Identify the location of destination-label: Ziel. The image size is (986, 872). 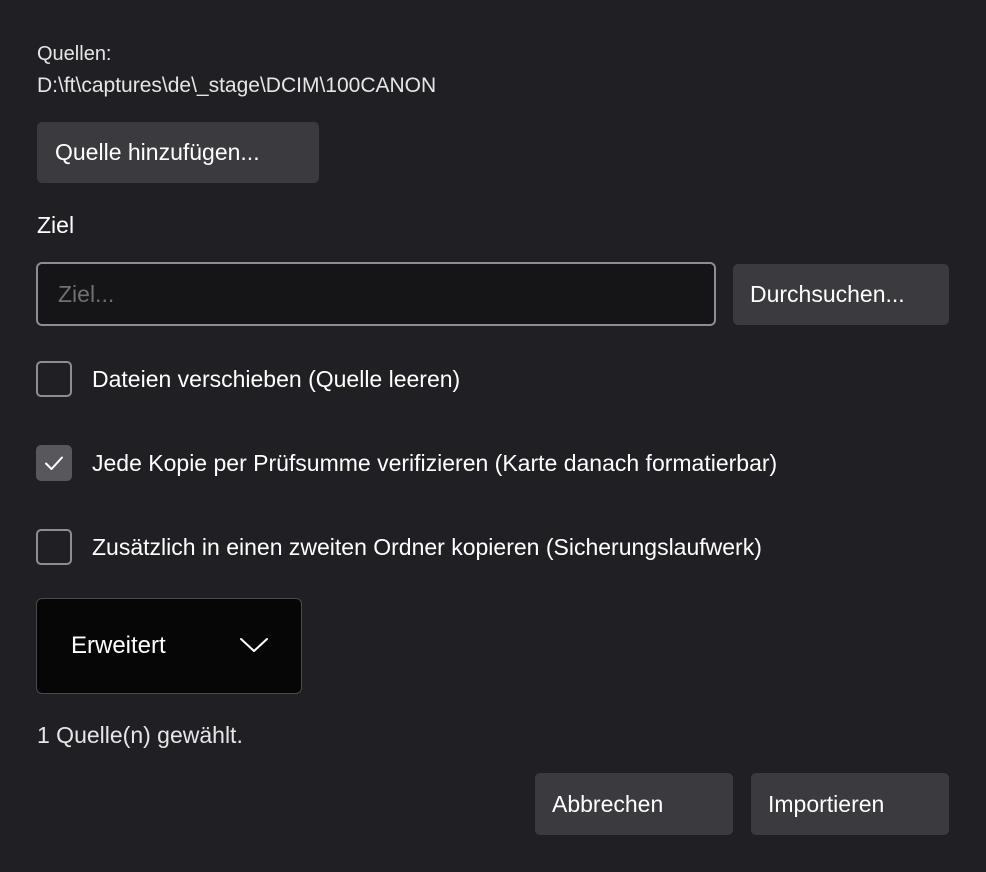
(56, 225).